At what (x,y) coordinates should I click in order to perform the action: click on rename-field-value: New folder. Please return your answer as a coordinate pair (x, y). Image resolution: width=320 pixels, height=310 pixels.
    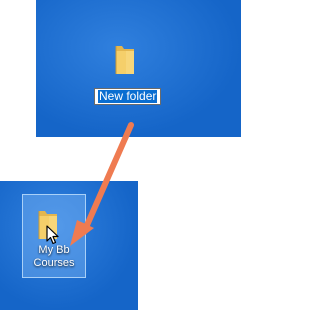
    Looking at the image, I should click on (128, 96).